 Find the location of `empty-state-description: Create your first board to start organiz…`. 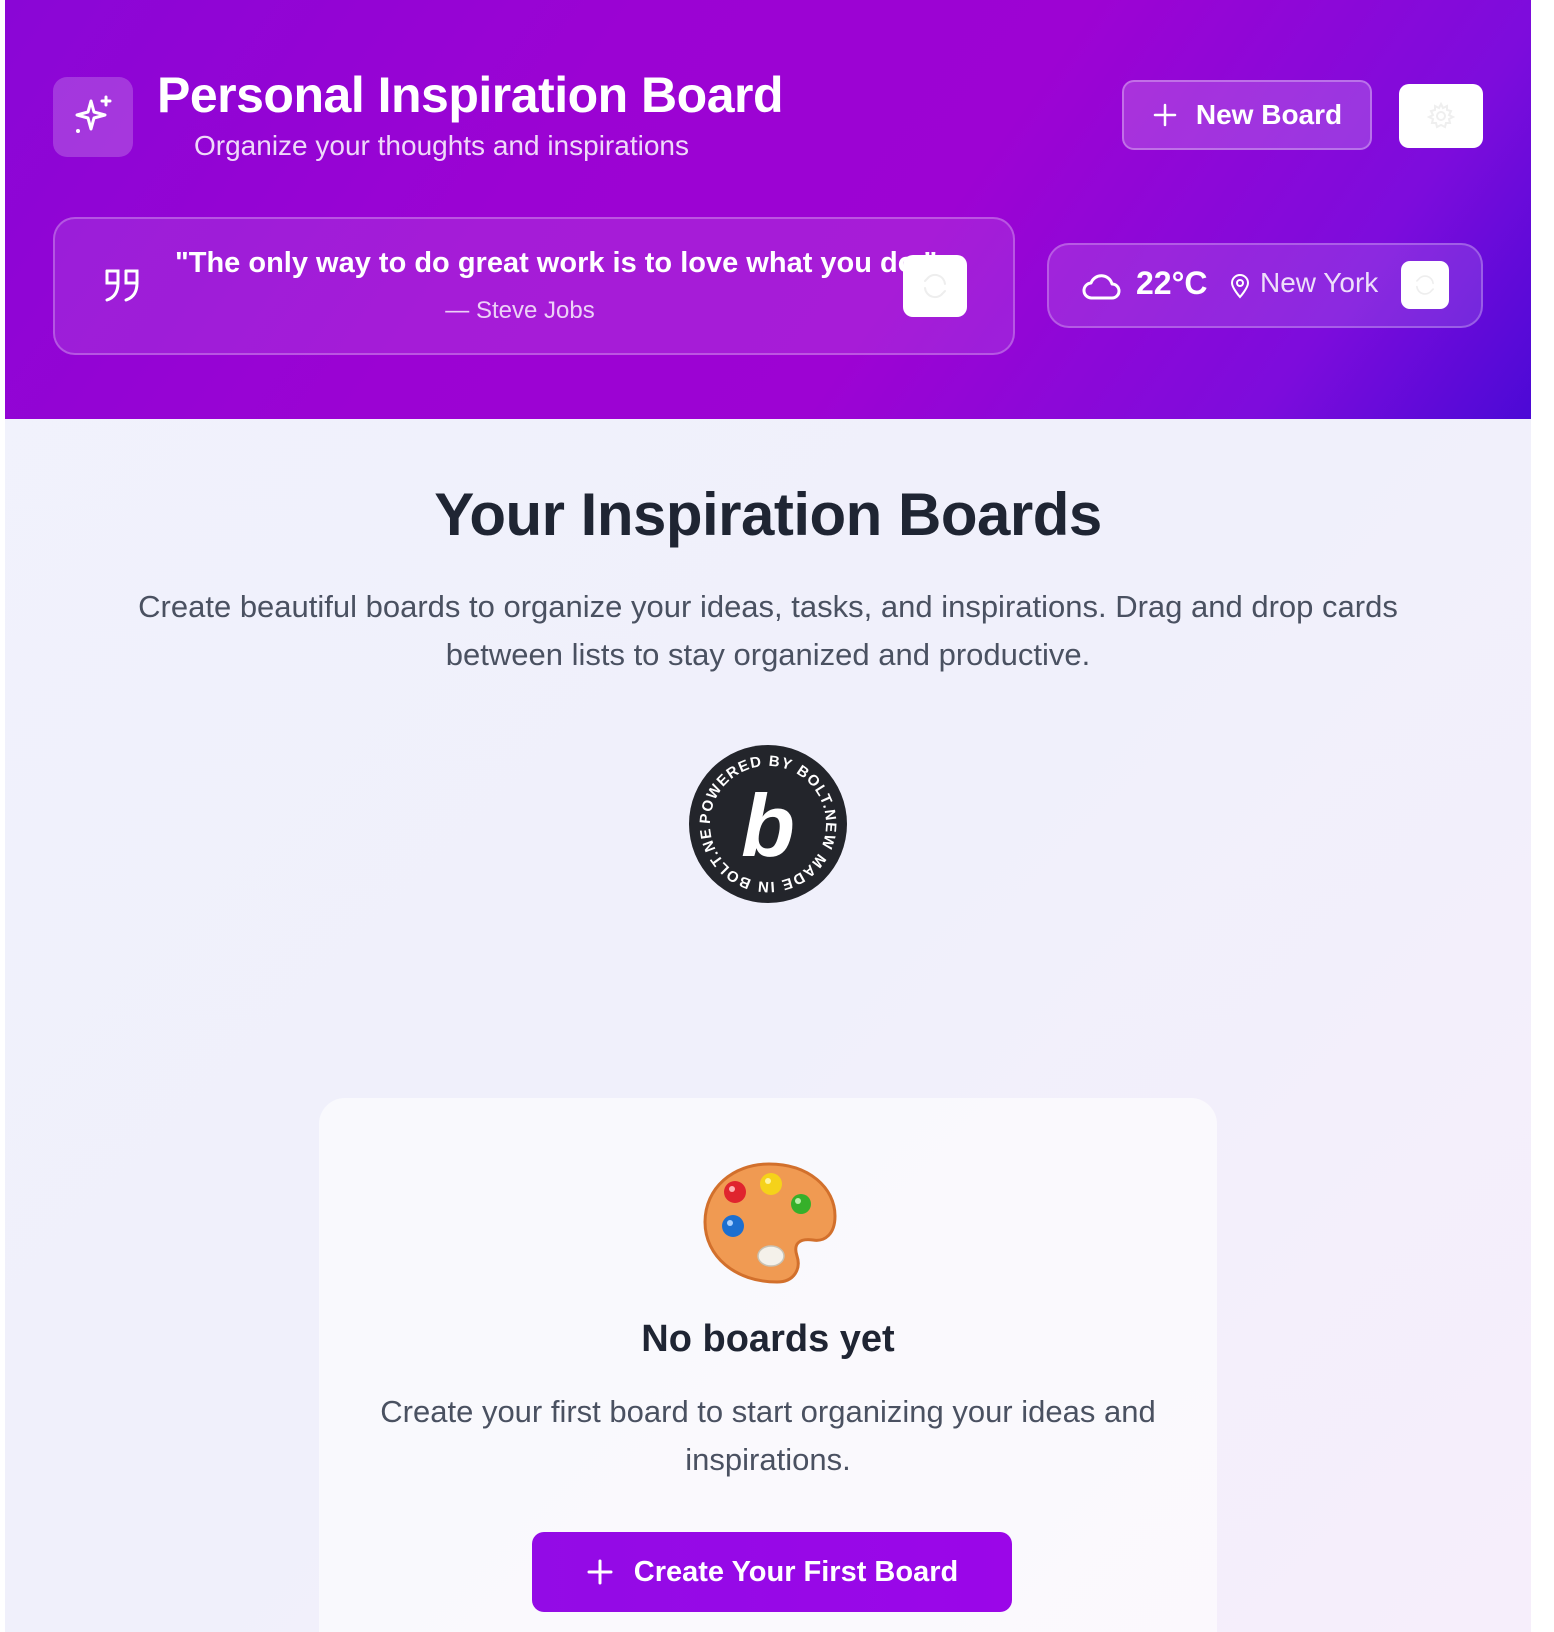

empty-state-description: Create your first board to start organiz… is located at coordinates (768, 1435).